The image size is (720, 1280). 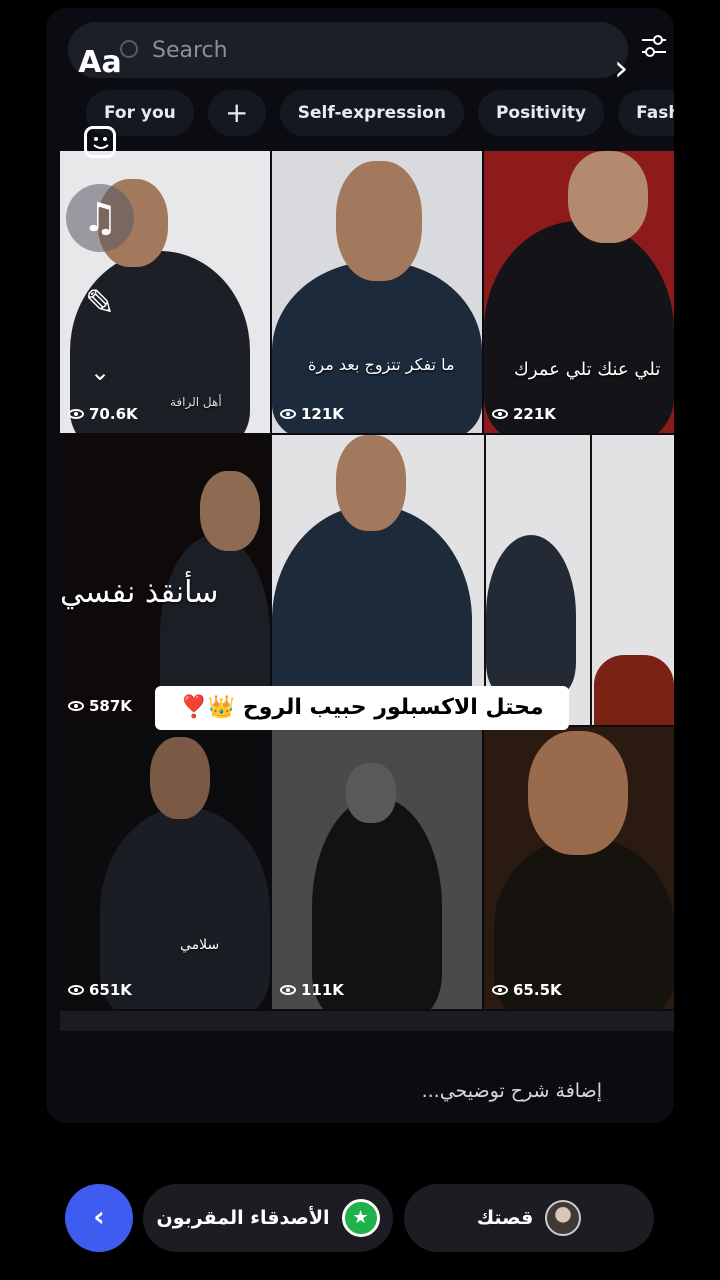 What do you see at coordinates (100, 218) in the screenshot?
I see `music-icon: ♫` at bounding box center [100, 218].